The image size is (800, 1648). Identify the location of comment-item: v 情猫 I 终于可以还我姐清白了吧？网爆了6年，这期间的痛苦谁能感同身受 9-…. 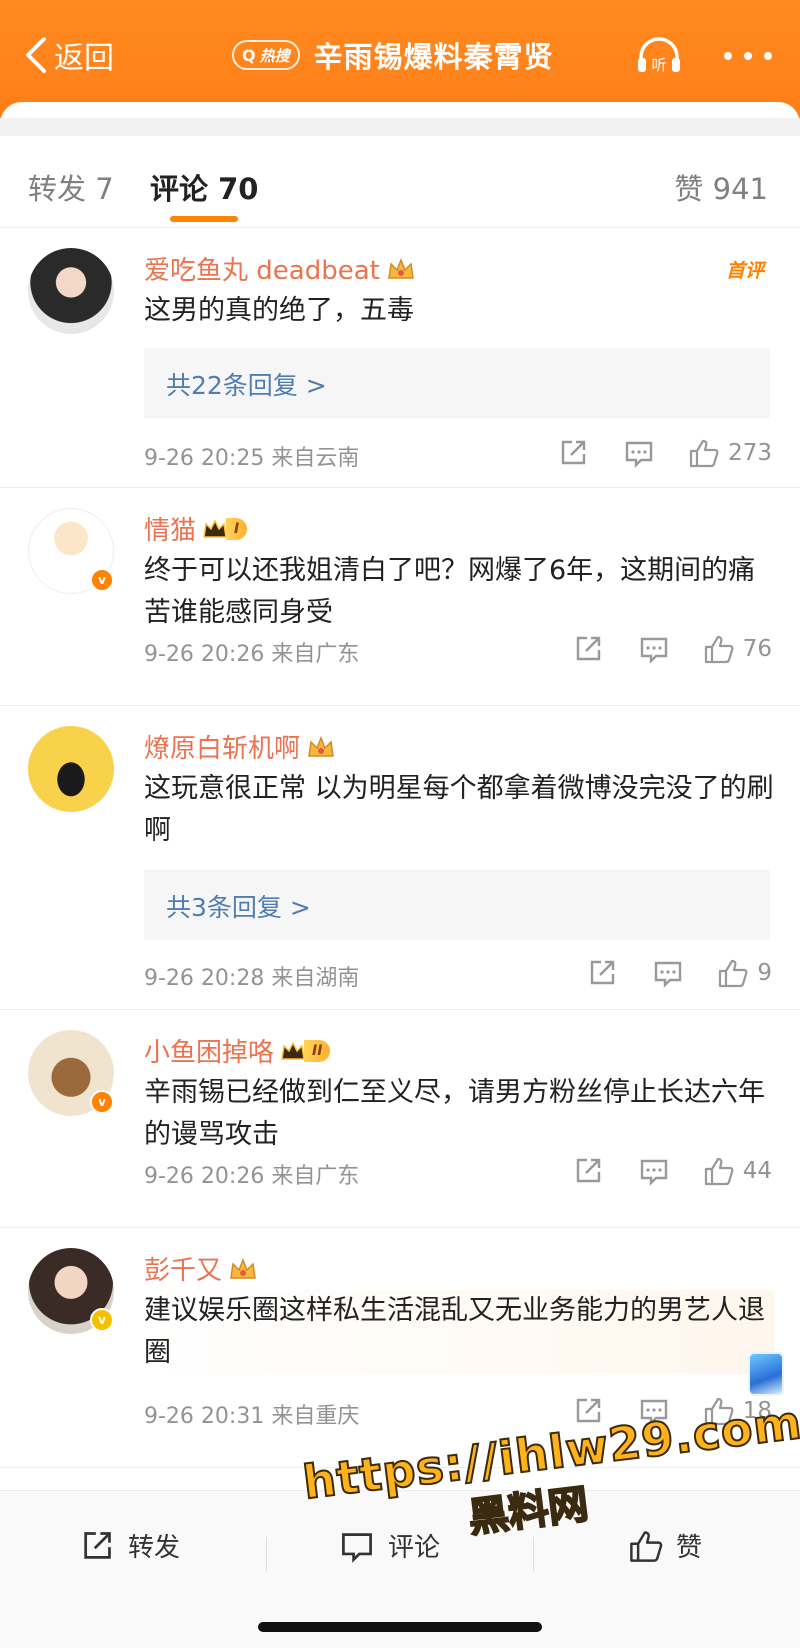
(400, 597).